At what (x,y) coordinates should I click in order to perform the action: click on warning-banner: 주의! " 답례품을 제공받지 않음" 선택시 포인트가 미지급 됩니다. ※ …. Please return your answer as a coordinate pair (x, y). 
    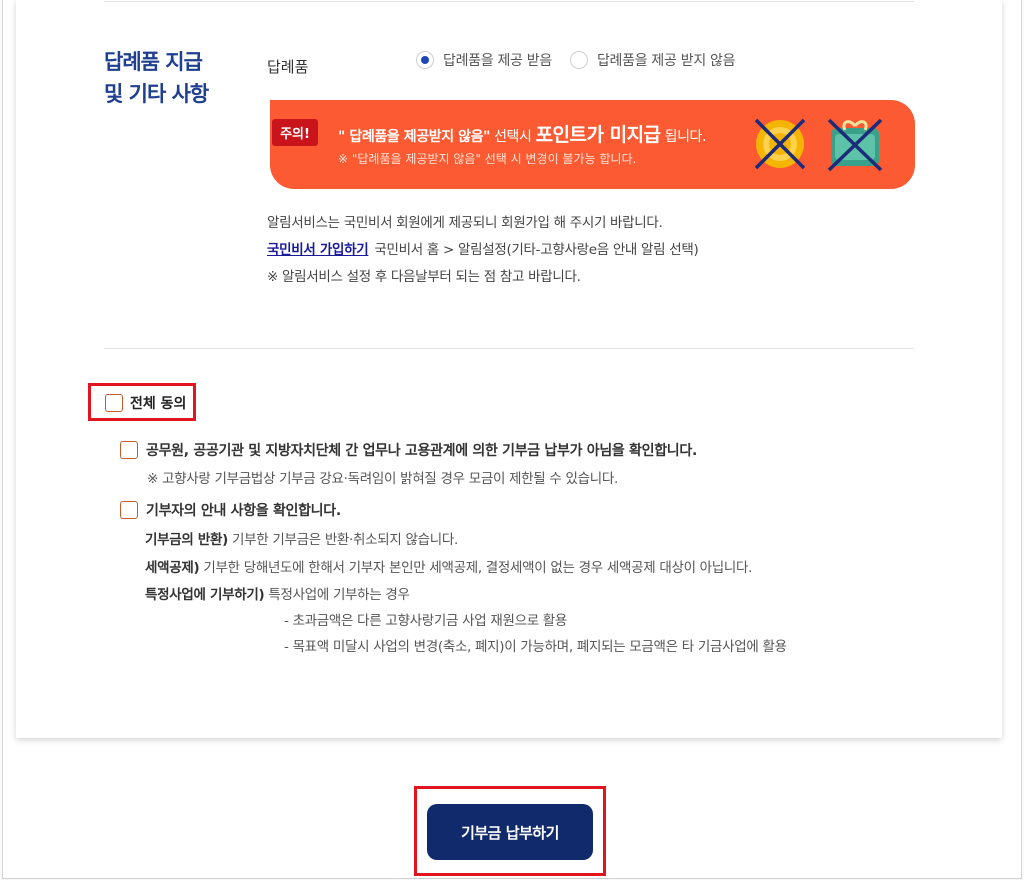
    Looking at the image, I should click on (592, 144).